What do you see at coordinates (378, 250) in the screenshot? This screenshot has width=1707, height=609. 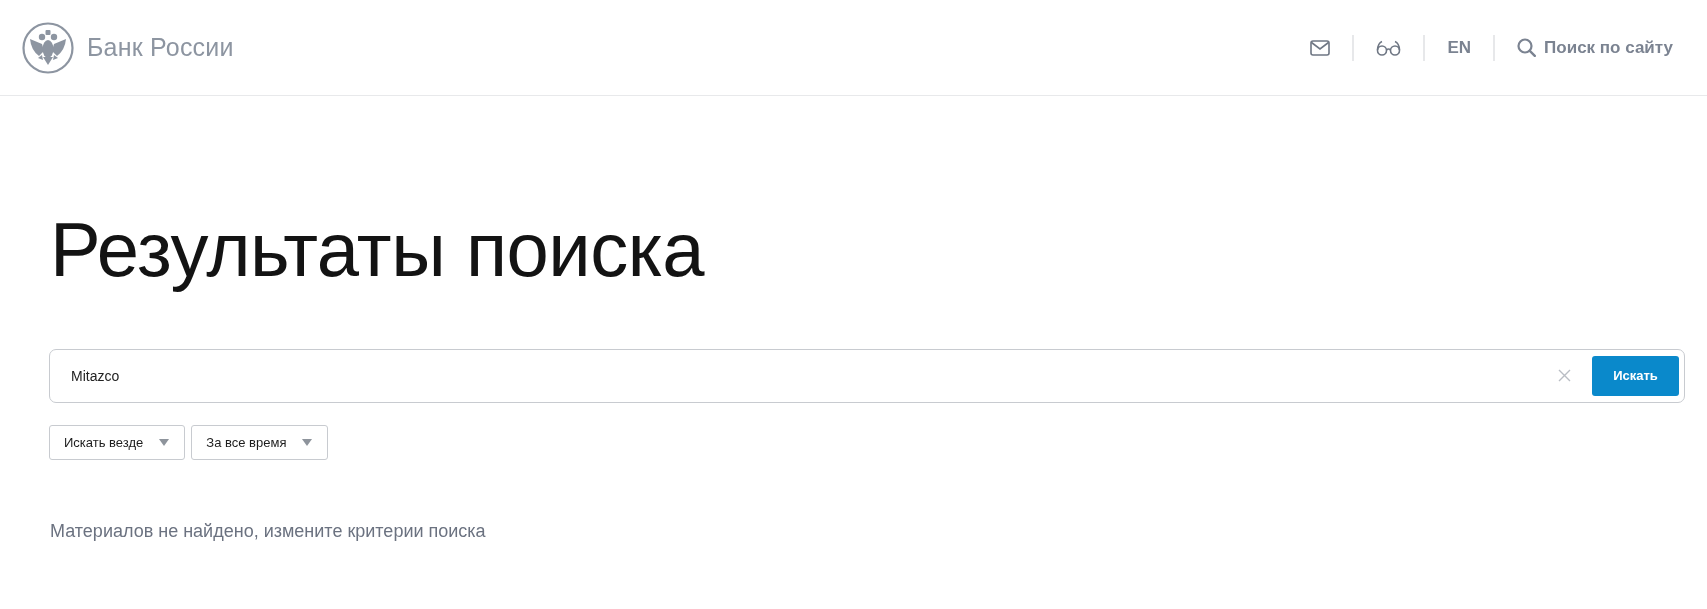 I see `page-title: Результаты поиска` at bounding box center [378, 250].